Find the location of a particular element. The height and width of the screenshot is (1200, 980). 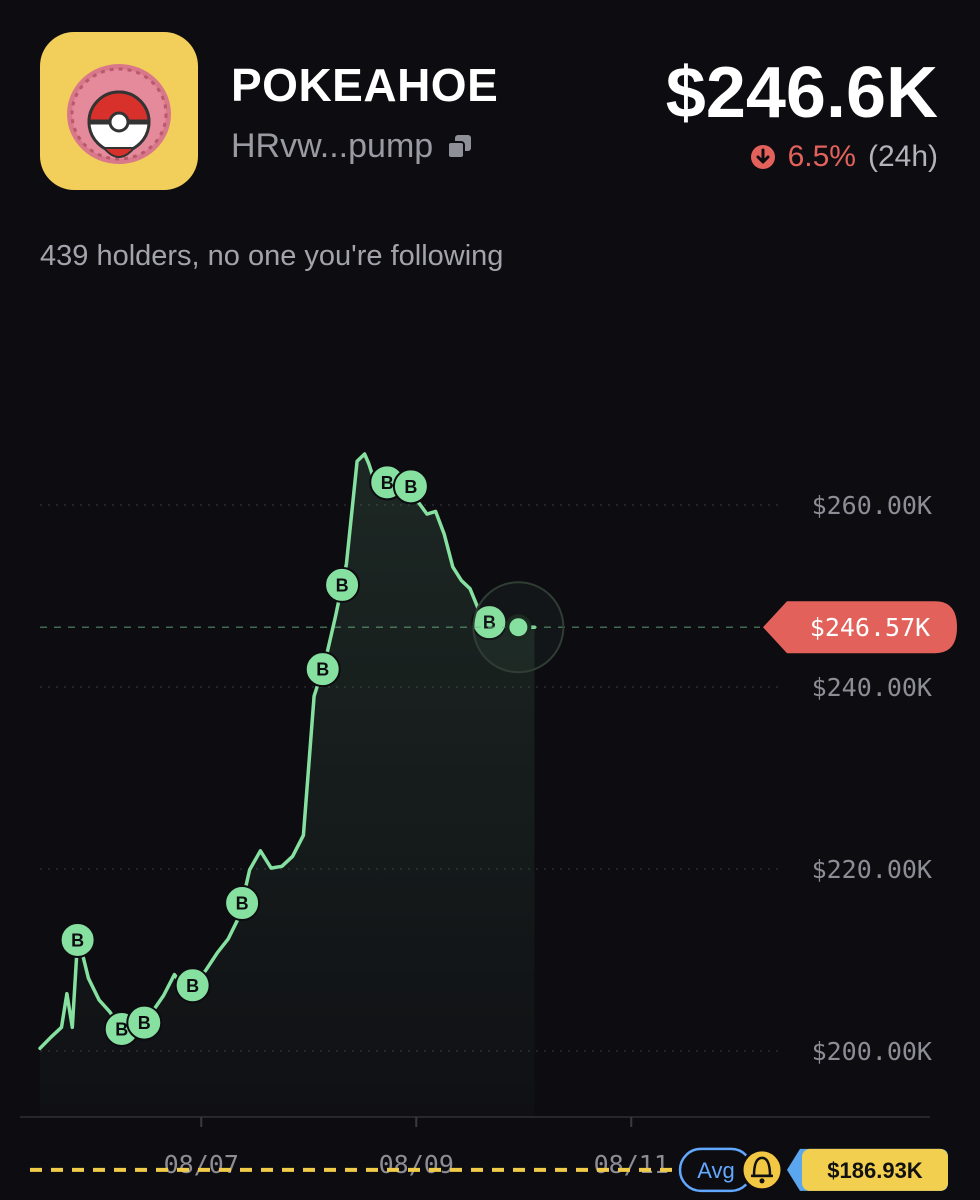

bell-icon-bg is located at coordinates (762, 1170).